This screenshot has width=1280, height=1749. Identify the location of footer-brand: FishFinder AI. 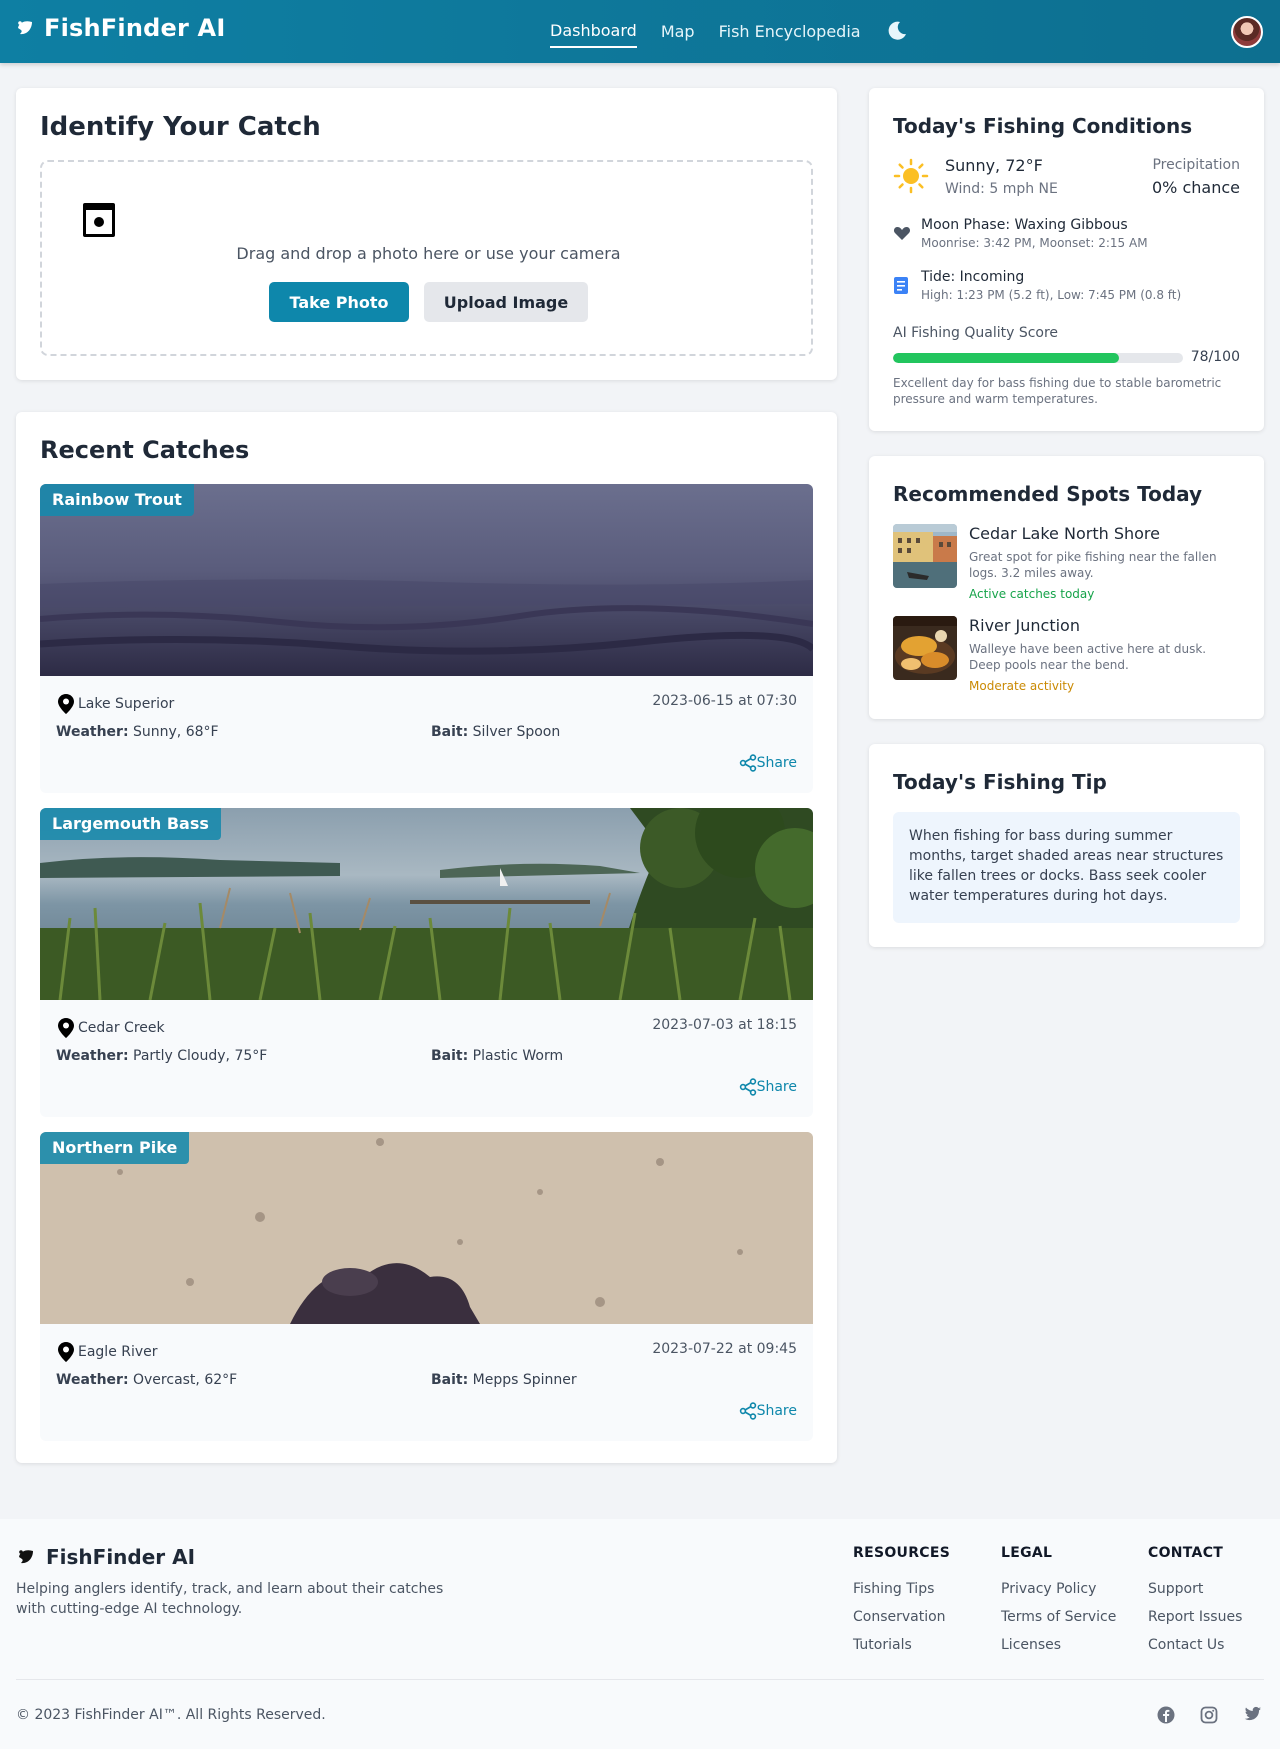
(105, 1557).